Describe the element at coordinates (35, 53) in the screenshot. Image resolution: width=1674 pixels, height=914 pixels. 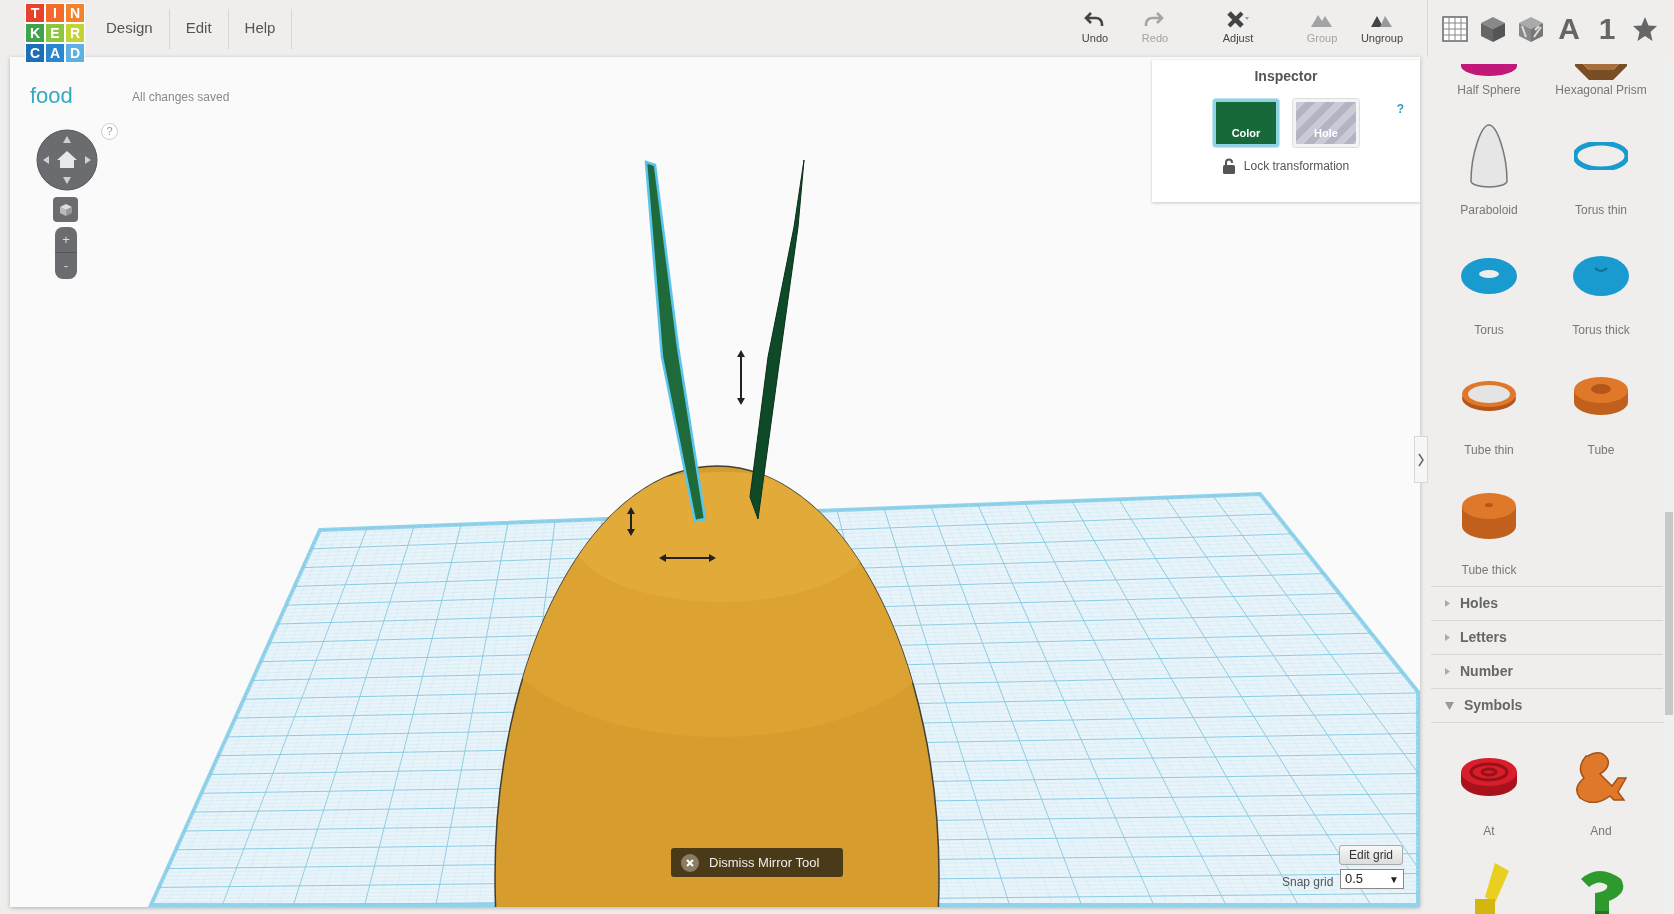
I see `logo-letter: C` at that location.